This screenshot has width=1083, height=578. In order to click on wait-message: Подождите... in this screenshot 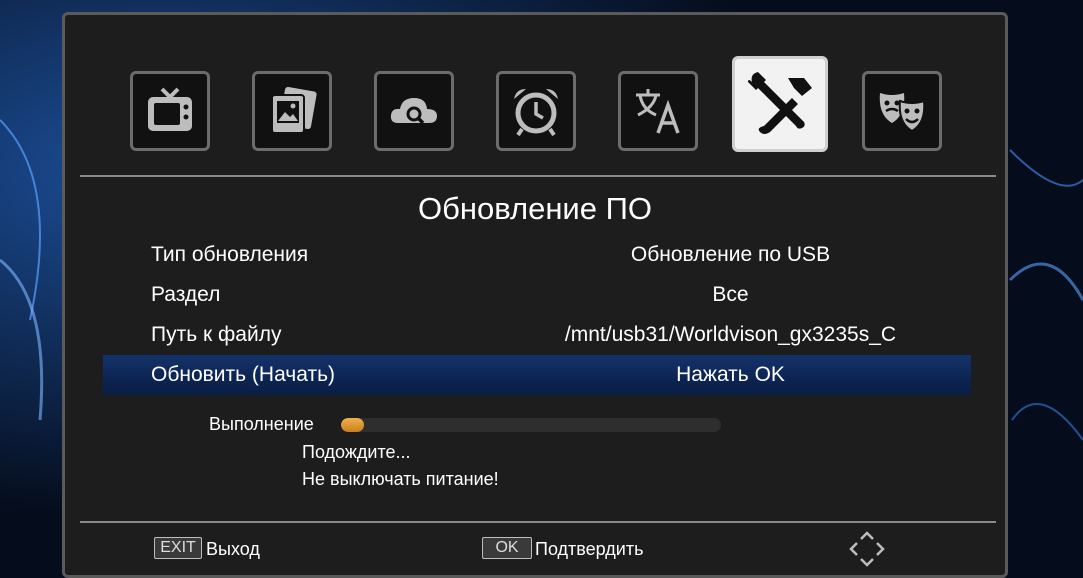, I will do `click(356, 452)`.